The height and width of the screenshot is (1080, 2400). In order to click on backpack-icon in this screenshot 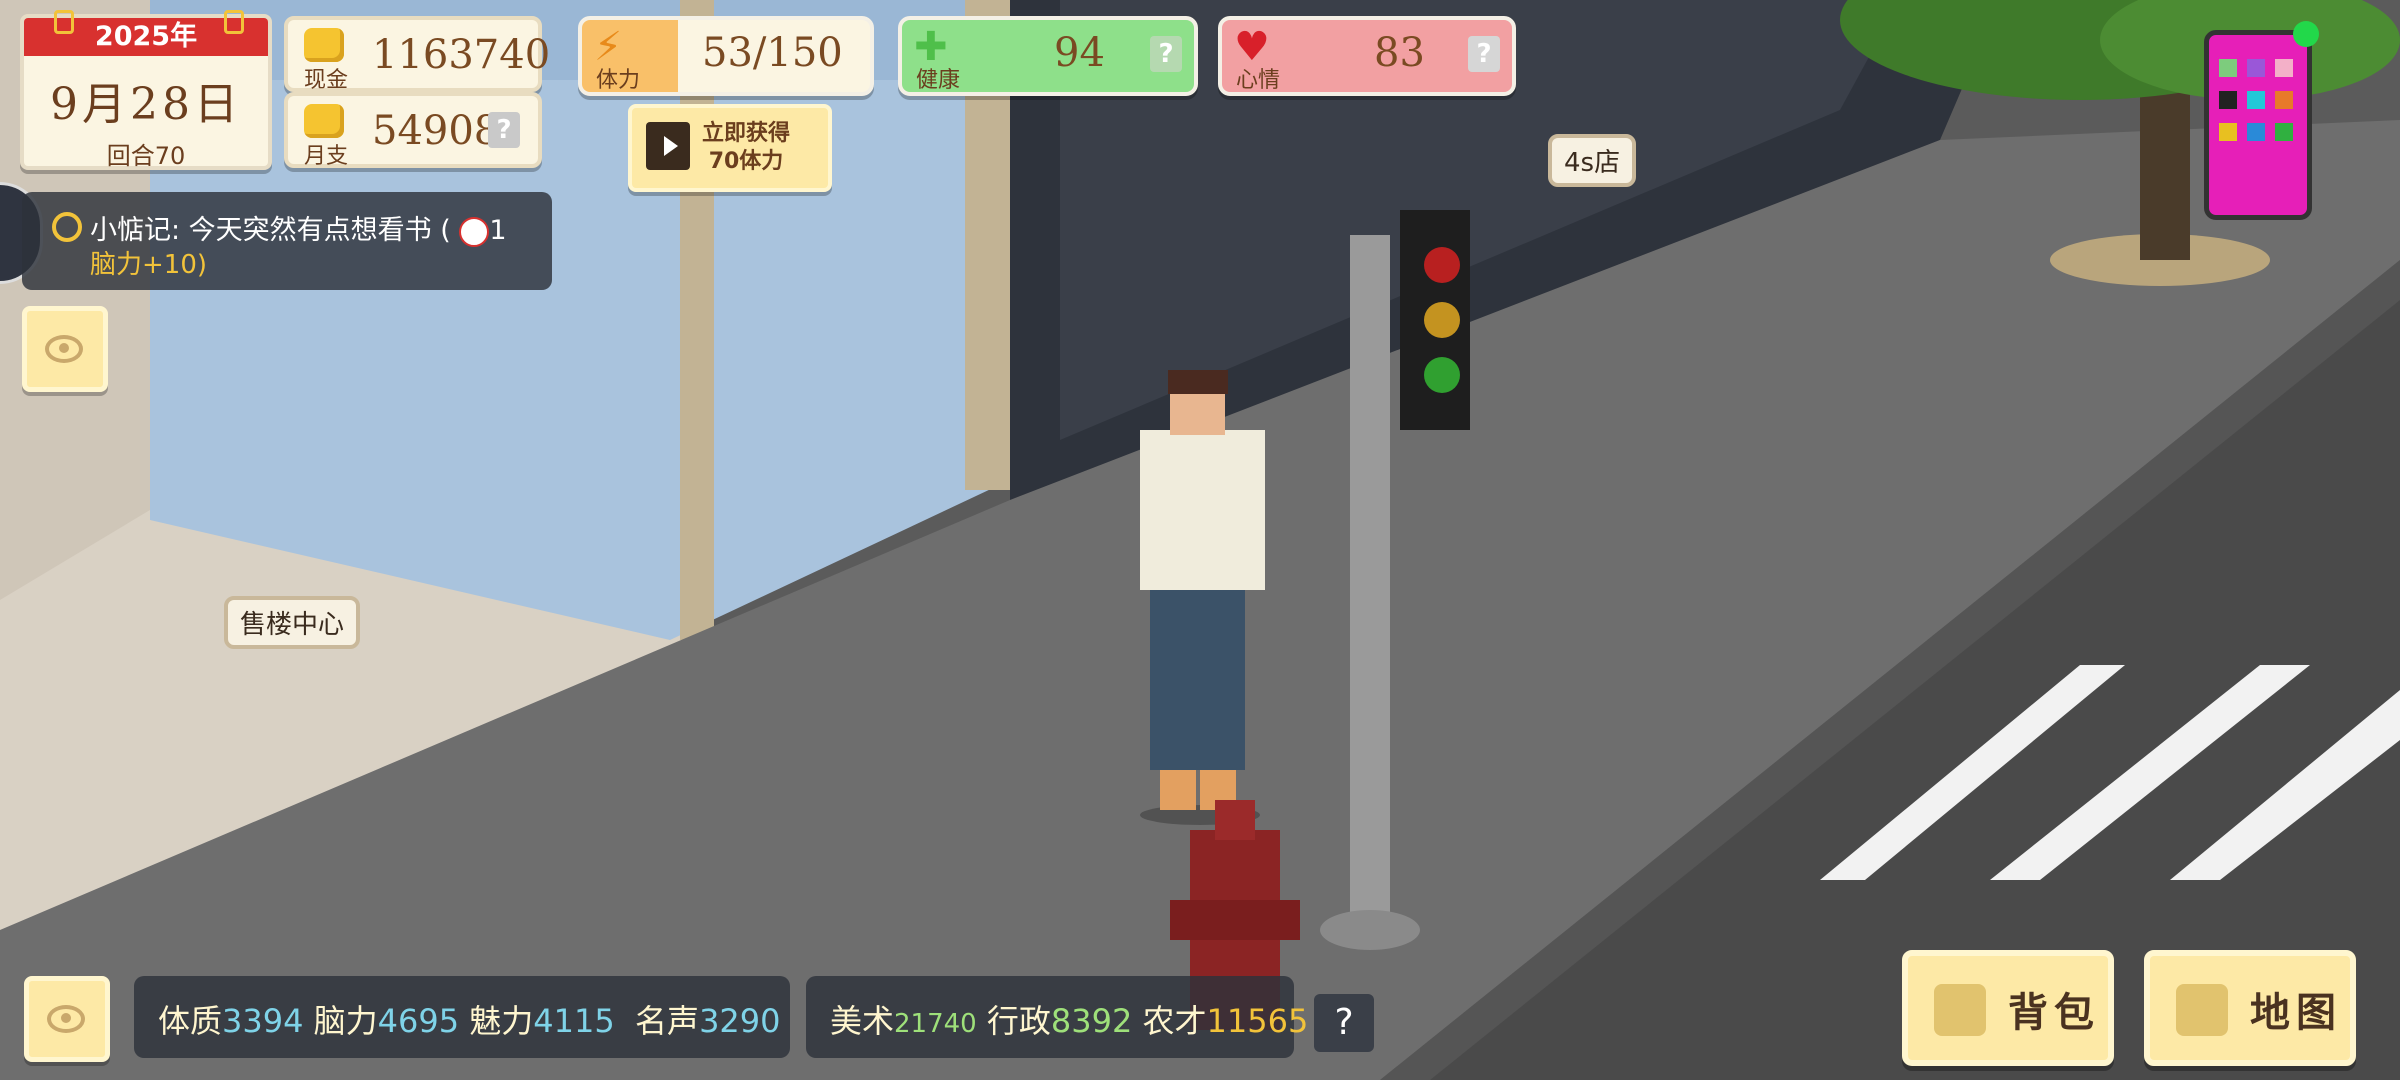, I will do `click(1960, 1010)`.